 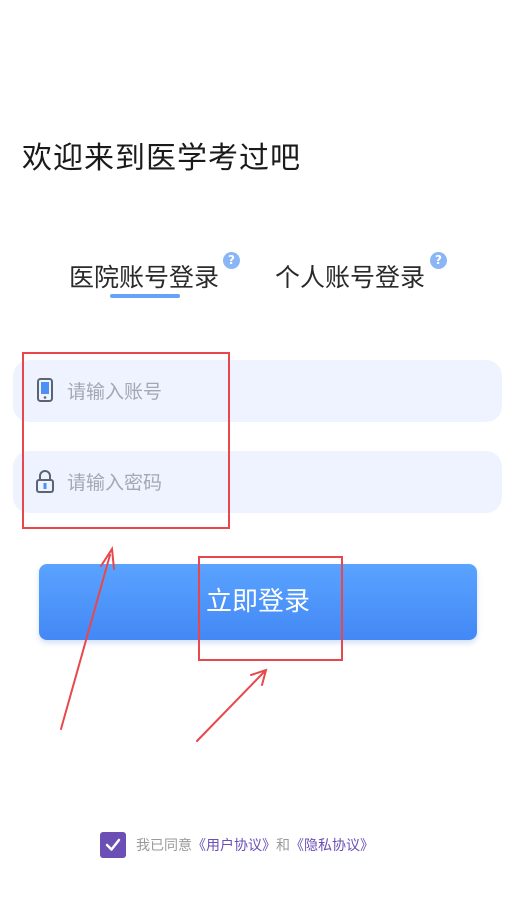 I want to click on annotation-arrow, so click(x=230, y=706).